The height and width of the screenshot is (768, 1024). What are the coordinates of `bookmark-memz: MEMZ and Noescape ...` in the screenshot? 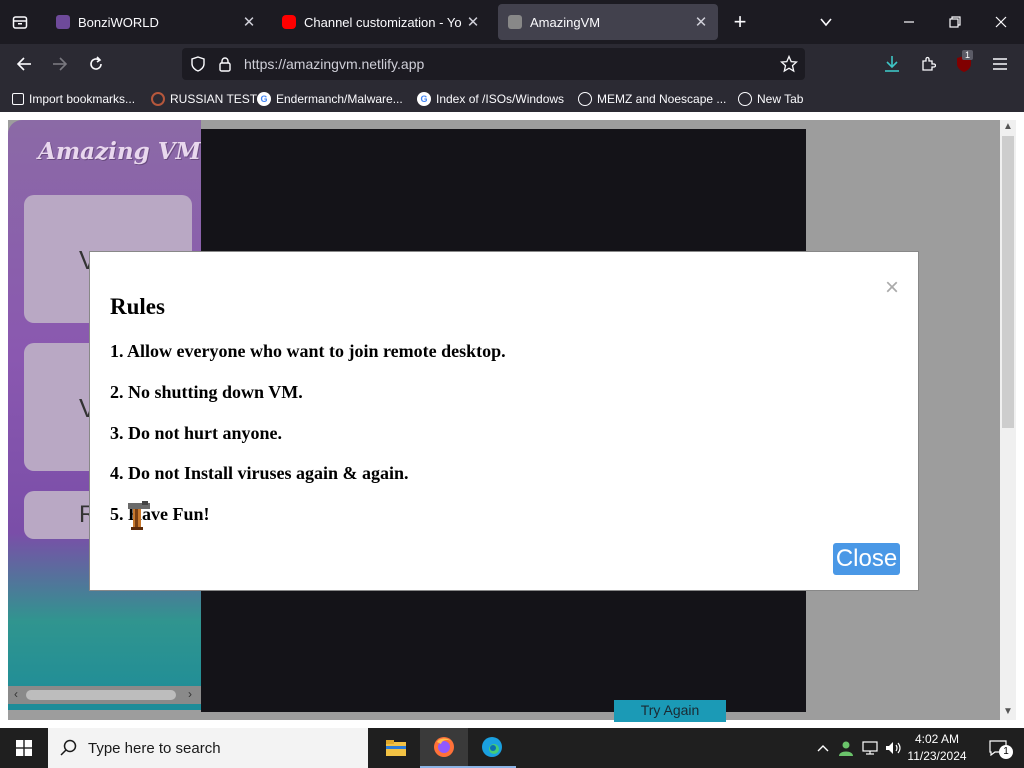 It's located at (652, 99).